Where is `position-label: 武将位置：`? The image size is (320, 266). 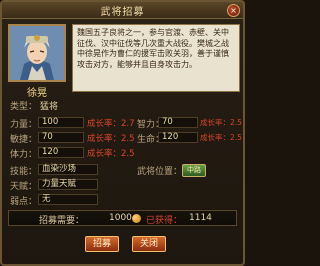 position-label: 武将位置： is located at coordinates (160, 172).